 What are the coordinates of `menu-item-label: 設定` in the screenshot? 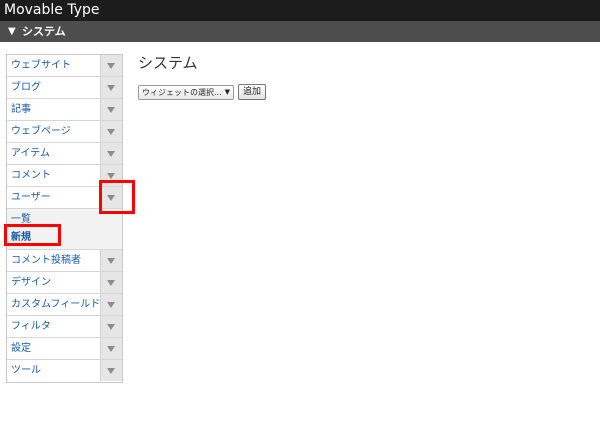 It's located at (21, 349).